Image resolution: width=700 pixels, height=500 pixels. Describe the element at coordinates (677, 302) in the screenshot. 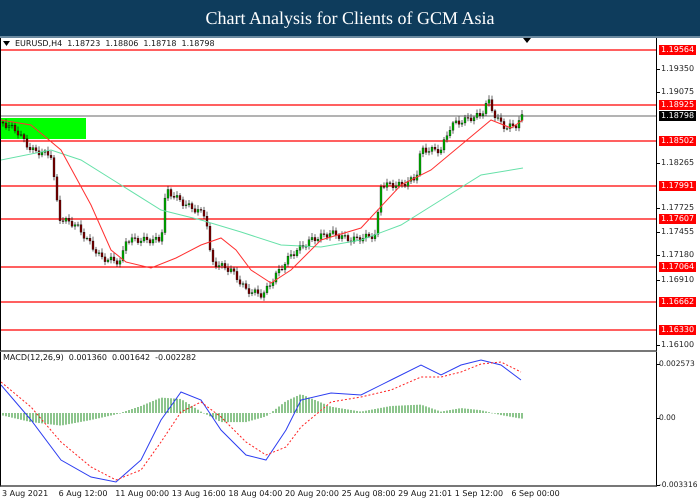

I see `level-price-tag: 1.16662` at that location.